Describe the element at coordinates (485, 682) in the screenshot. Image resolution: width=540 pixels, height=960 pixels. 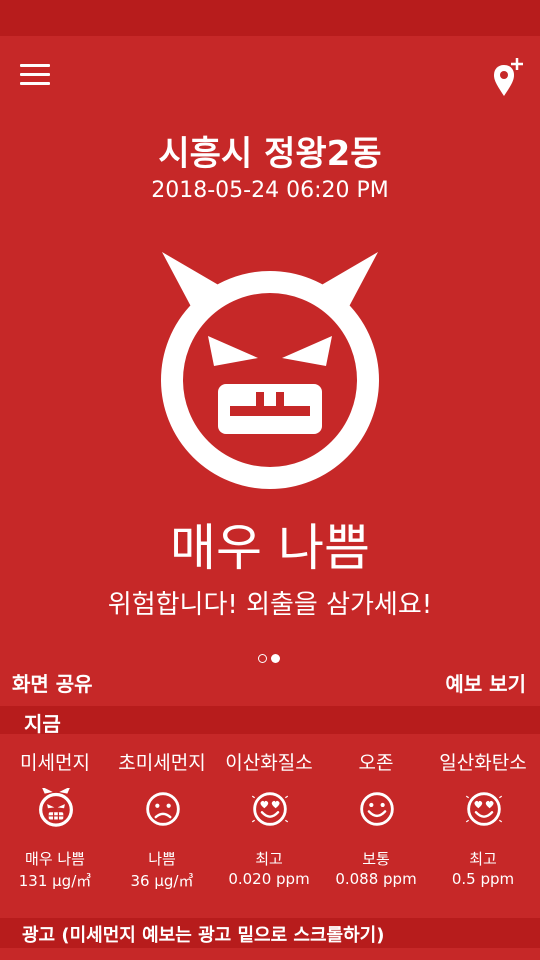
I see `view-forecast-button: 예보 보기` at that location.